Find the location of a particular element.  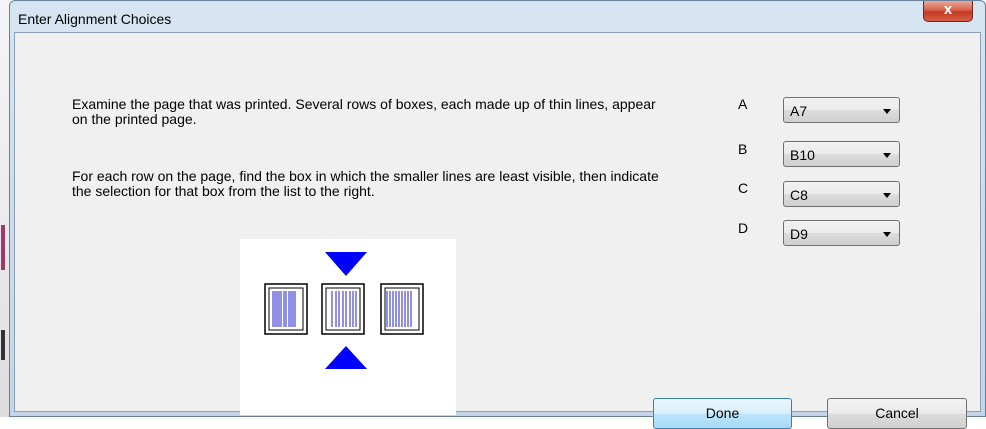

choice-value-a: A7 is located at coordinates (799, 111).